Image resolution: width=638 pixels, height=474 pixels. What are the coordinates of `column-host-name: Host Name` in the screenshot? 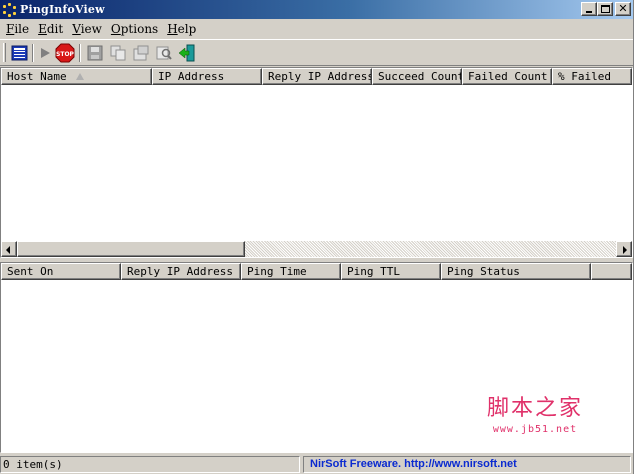 It's located at (76, 76).